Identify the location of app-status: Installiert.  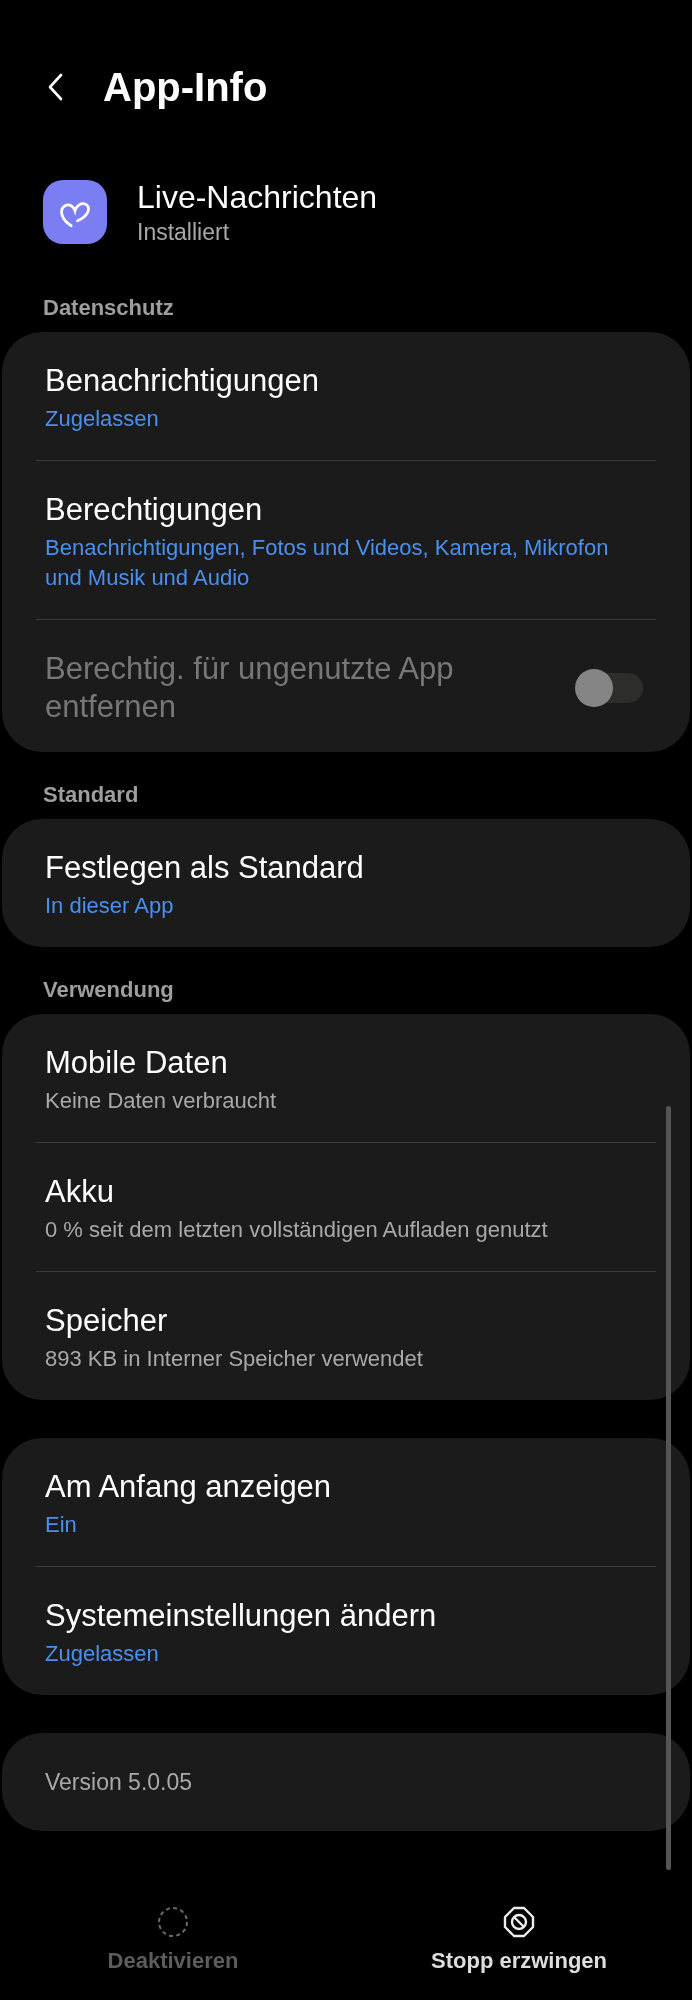
(184, 232).